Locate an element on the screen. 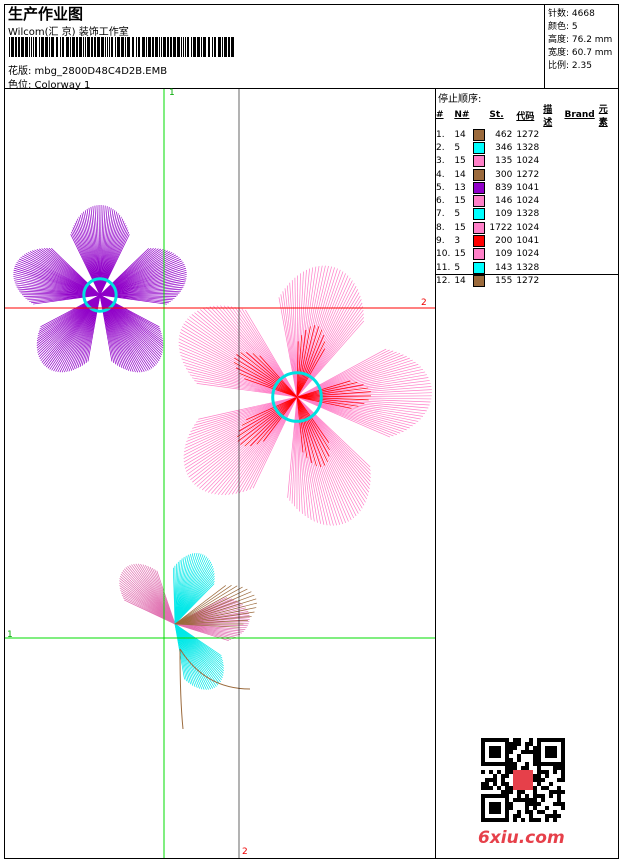 Image resolution: width=620 pixels, height=860 pixels. table-row: 10. 15 109 1024 is located at coordinates (528, 254).